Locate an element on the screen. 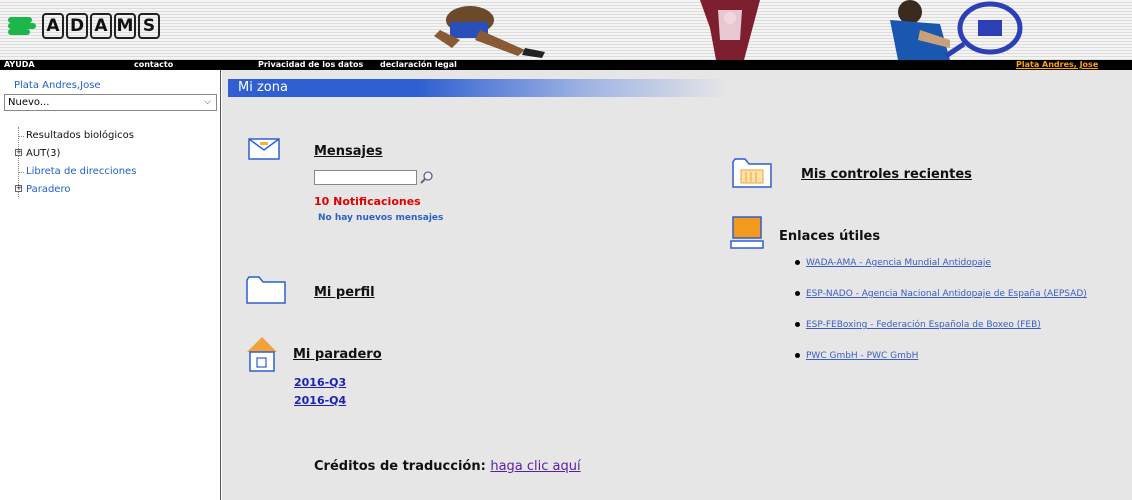 The width and height of the screenshot is (1132, 500). search-icon is located at coordinates (426, 177).